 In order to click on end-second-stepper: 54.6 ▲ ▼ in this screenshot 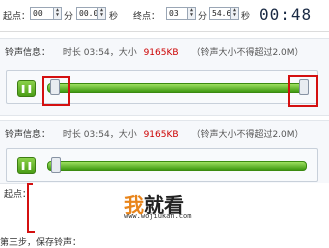, I will do `click(224, 13)`.